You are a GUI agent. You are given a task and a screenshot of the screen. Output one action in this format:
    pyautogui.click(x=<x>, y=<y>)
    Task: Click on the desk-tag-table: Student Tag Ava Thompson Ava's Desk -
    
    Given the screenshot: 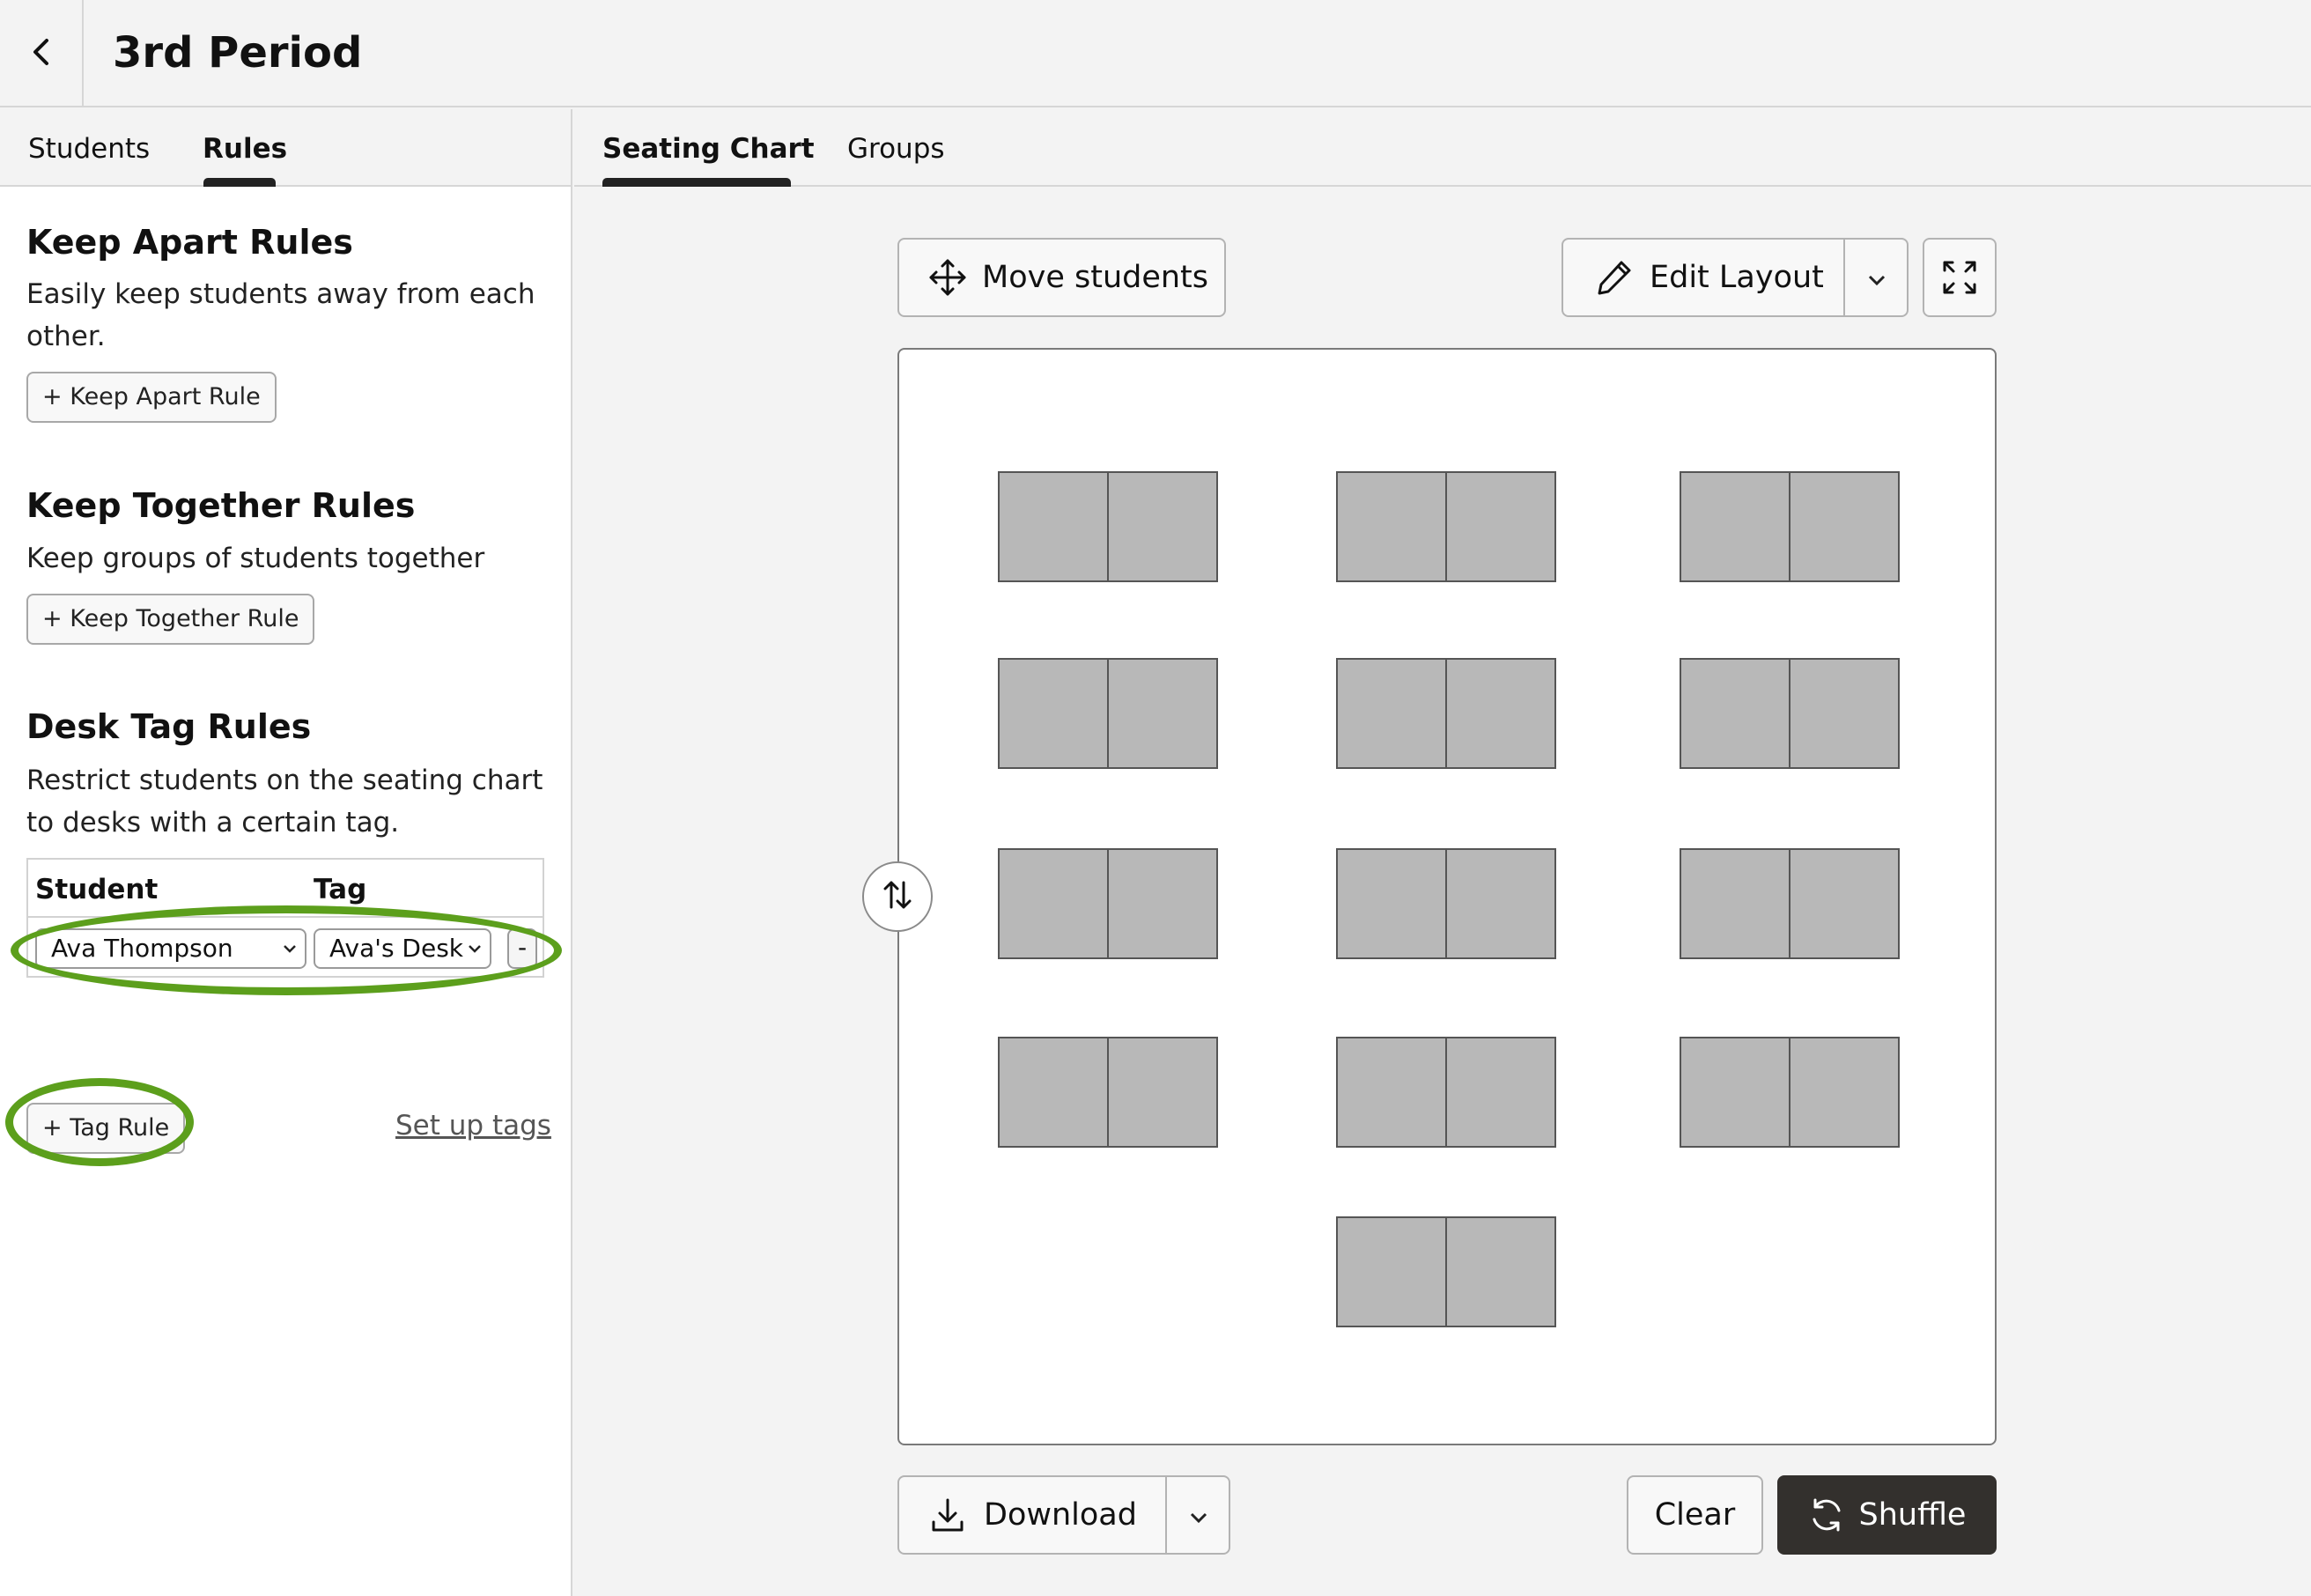 What is the action you would take?
    pyautogui.click(x=285, y=918)
    